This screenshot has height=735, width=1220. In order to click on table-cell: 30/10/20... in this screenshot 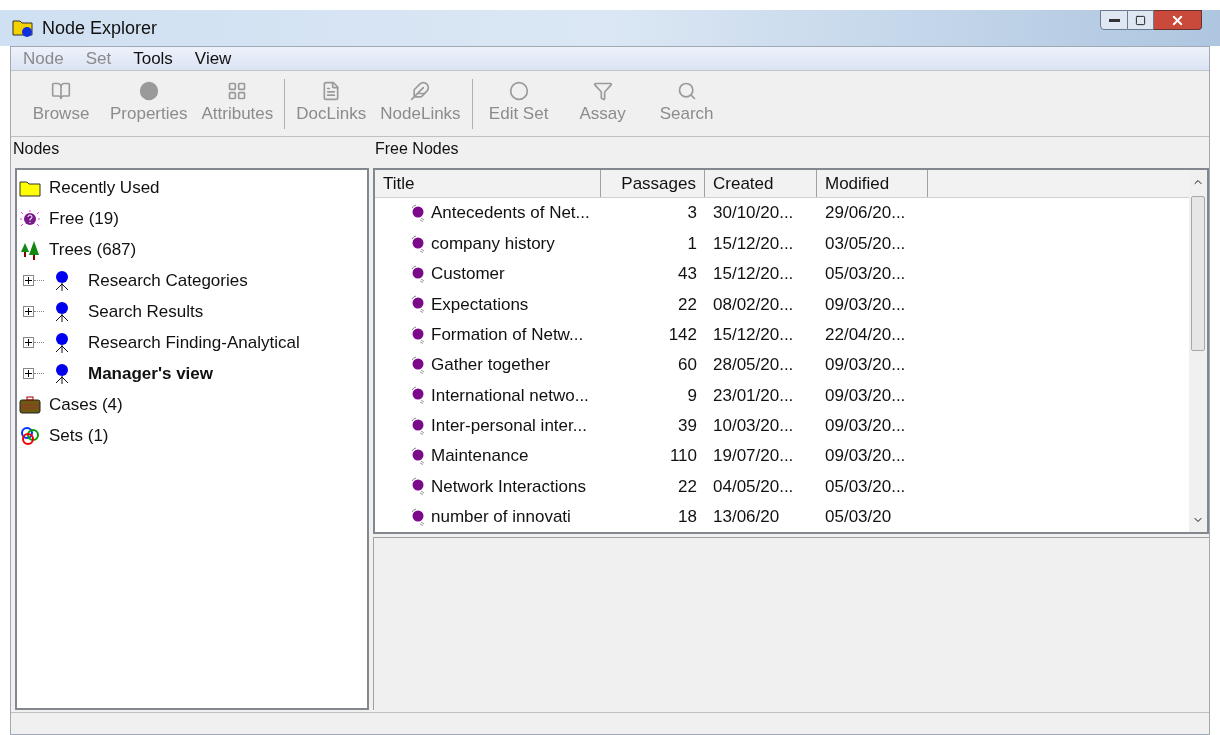, I will do `click(753, 213)`.